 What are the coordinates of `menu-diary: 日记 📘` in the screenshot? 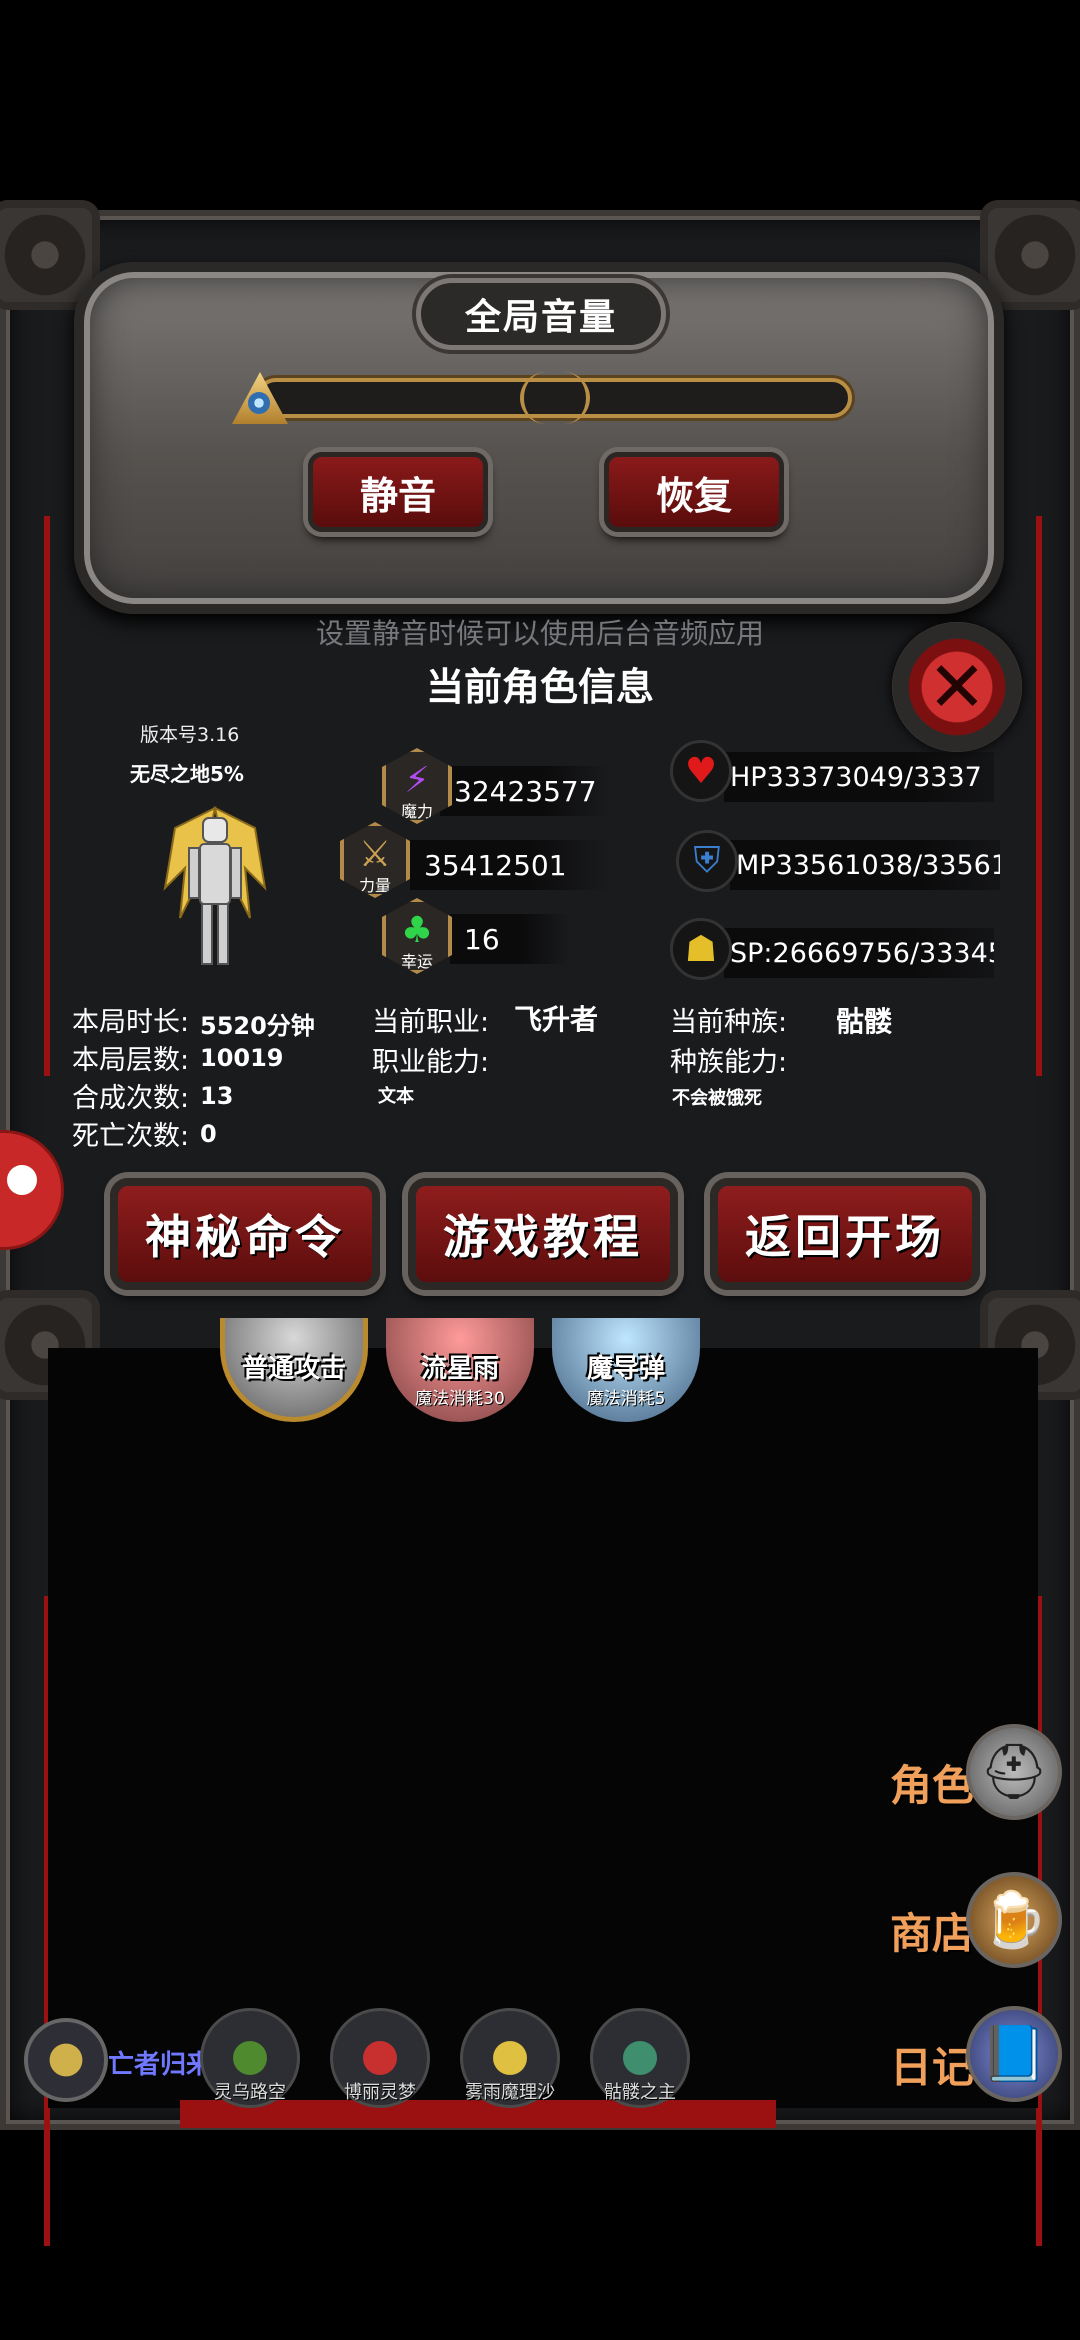 It's located at (971, 2058).